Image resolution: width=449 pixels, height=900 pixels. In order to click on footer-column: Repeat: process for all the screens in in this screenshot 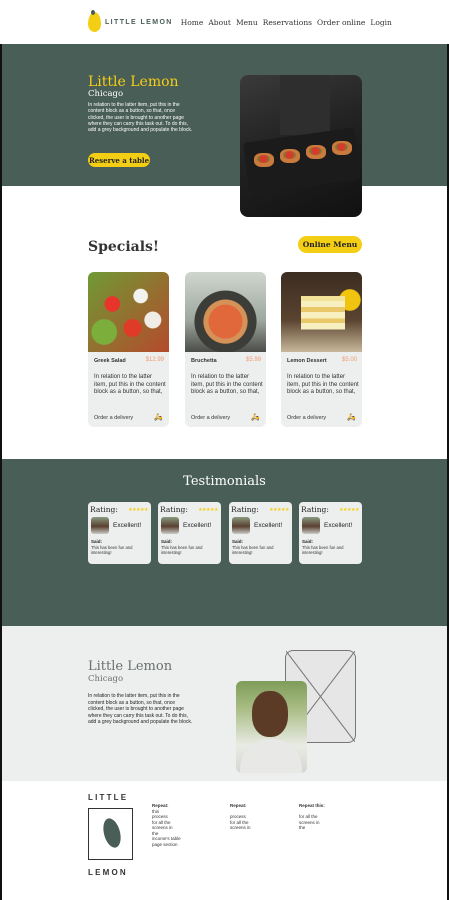, I will do `click(240, 817)`.